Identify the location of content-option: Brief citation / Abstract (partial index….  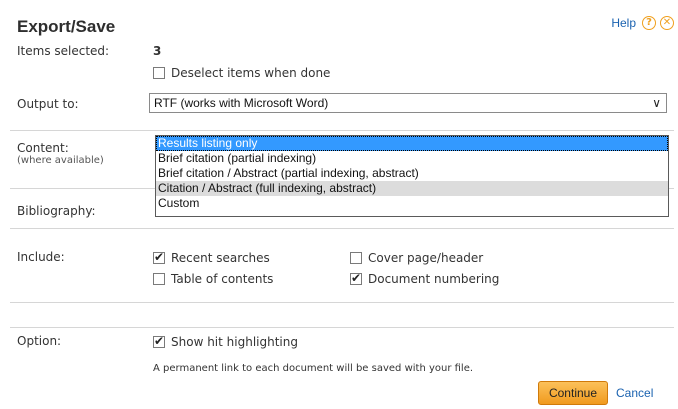
(412, 173).